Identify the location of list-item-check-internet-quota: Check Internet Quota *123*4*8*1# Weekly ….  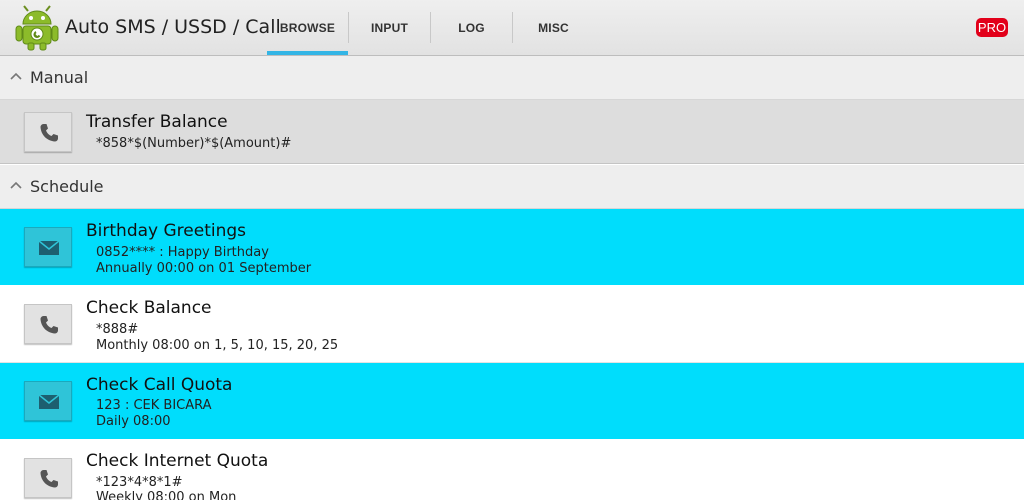
(512, 469).